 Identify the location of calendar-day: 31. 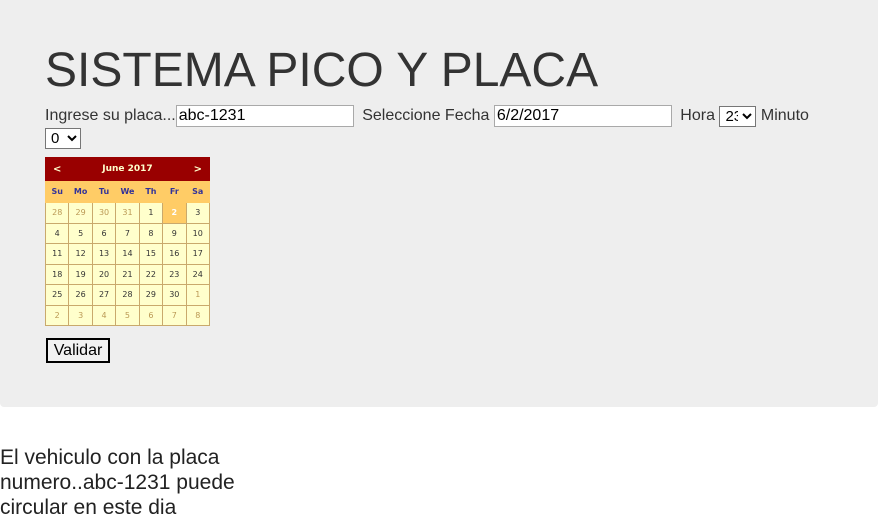
(127, 213).